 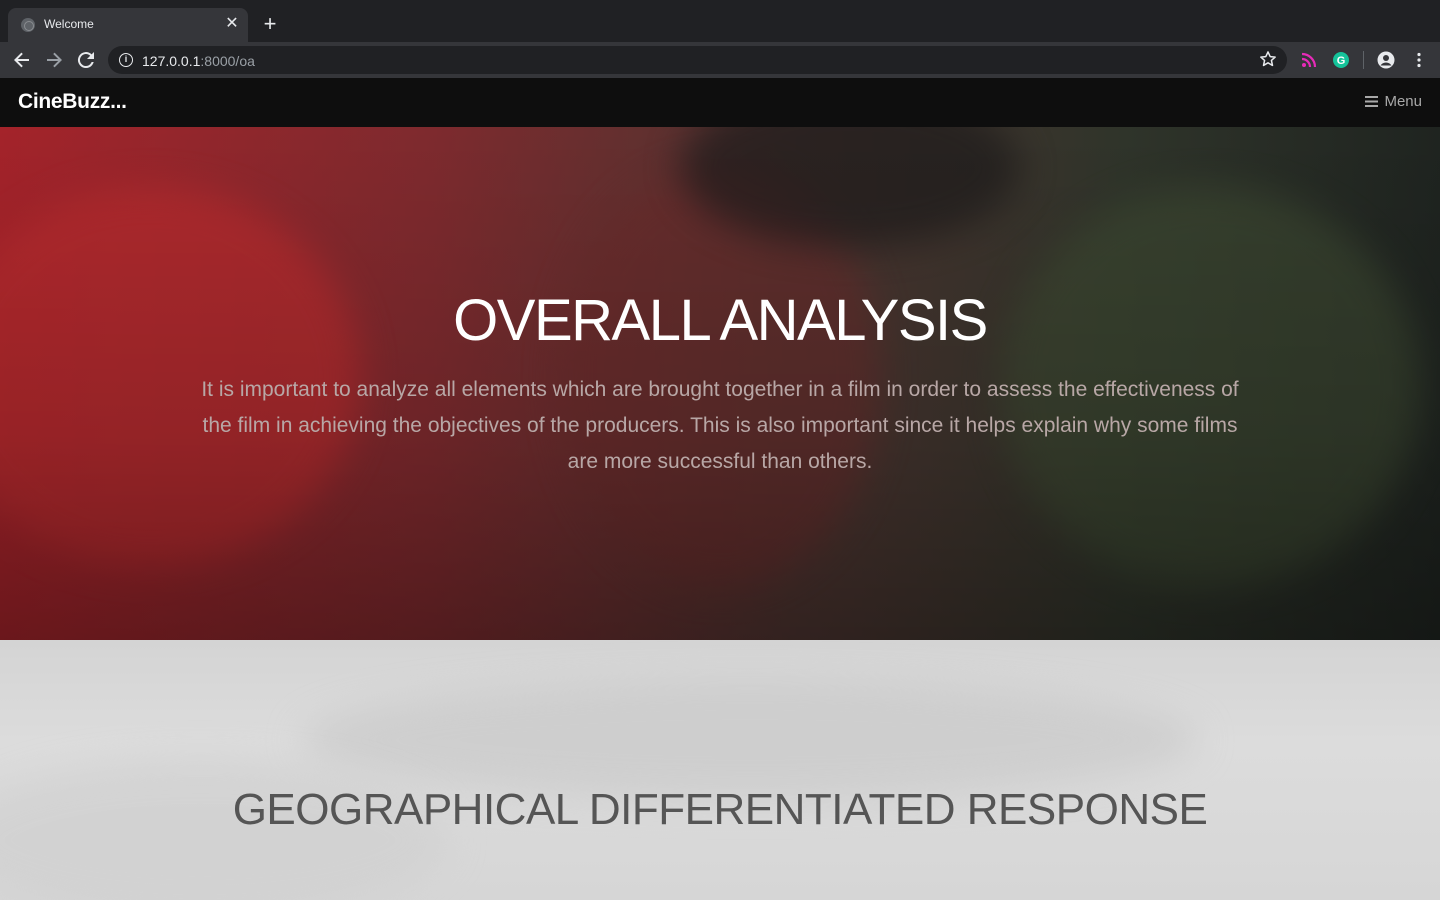 I want to click on forward-arrow-icon, so click(x=54, y=60).